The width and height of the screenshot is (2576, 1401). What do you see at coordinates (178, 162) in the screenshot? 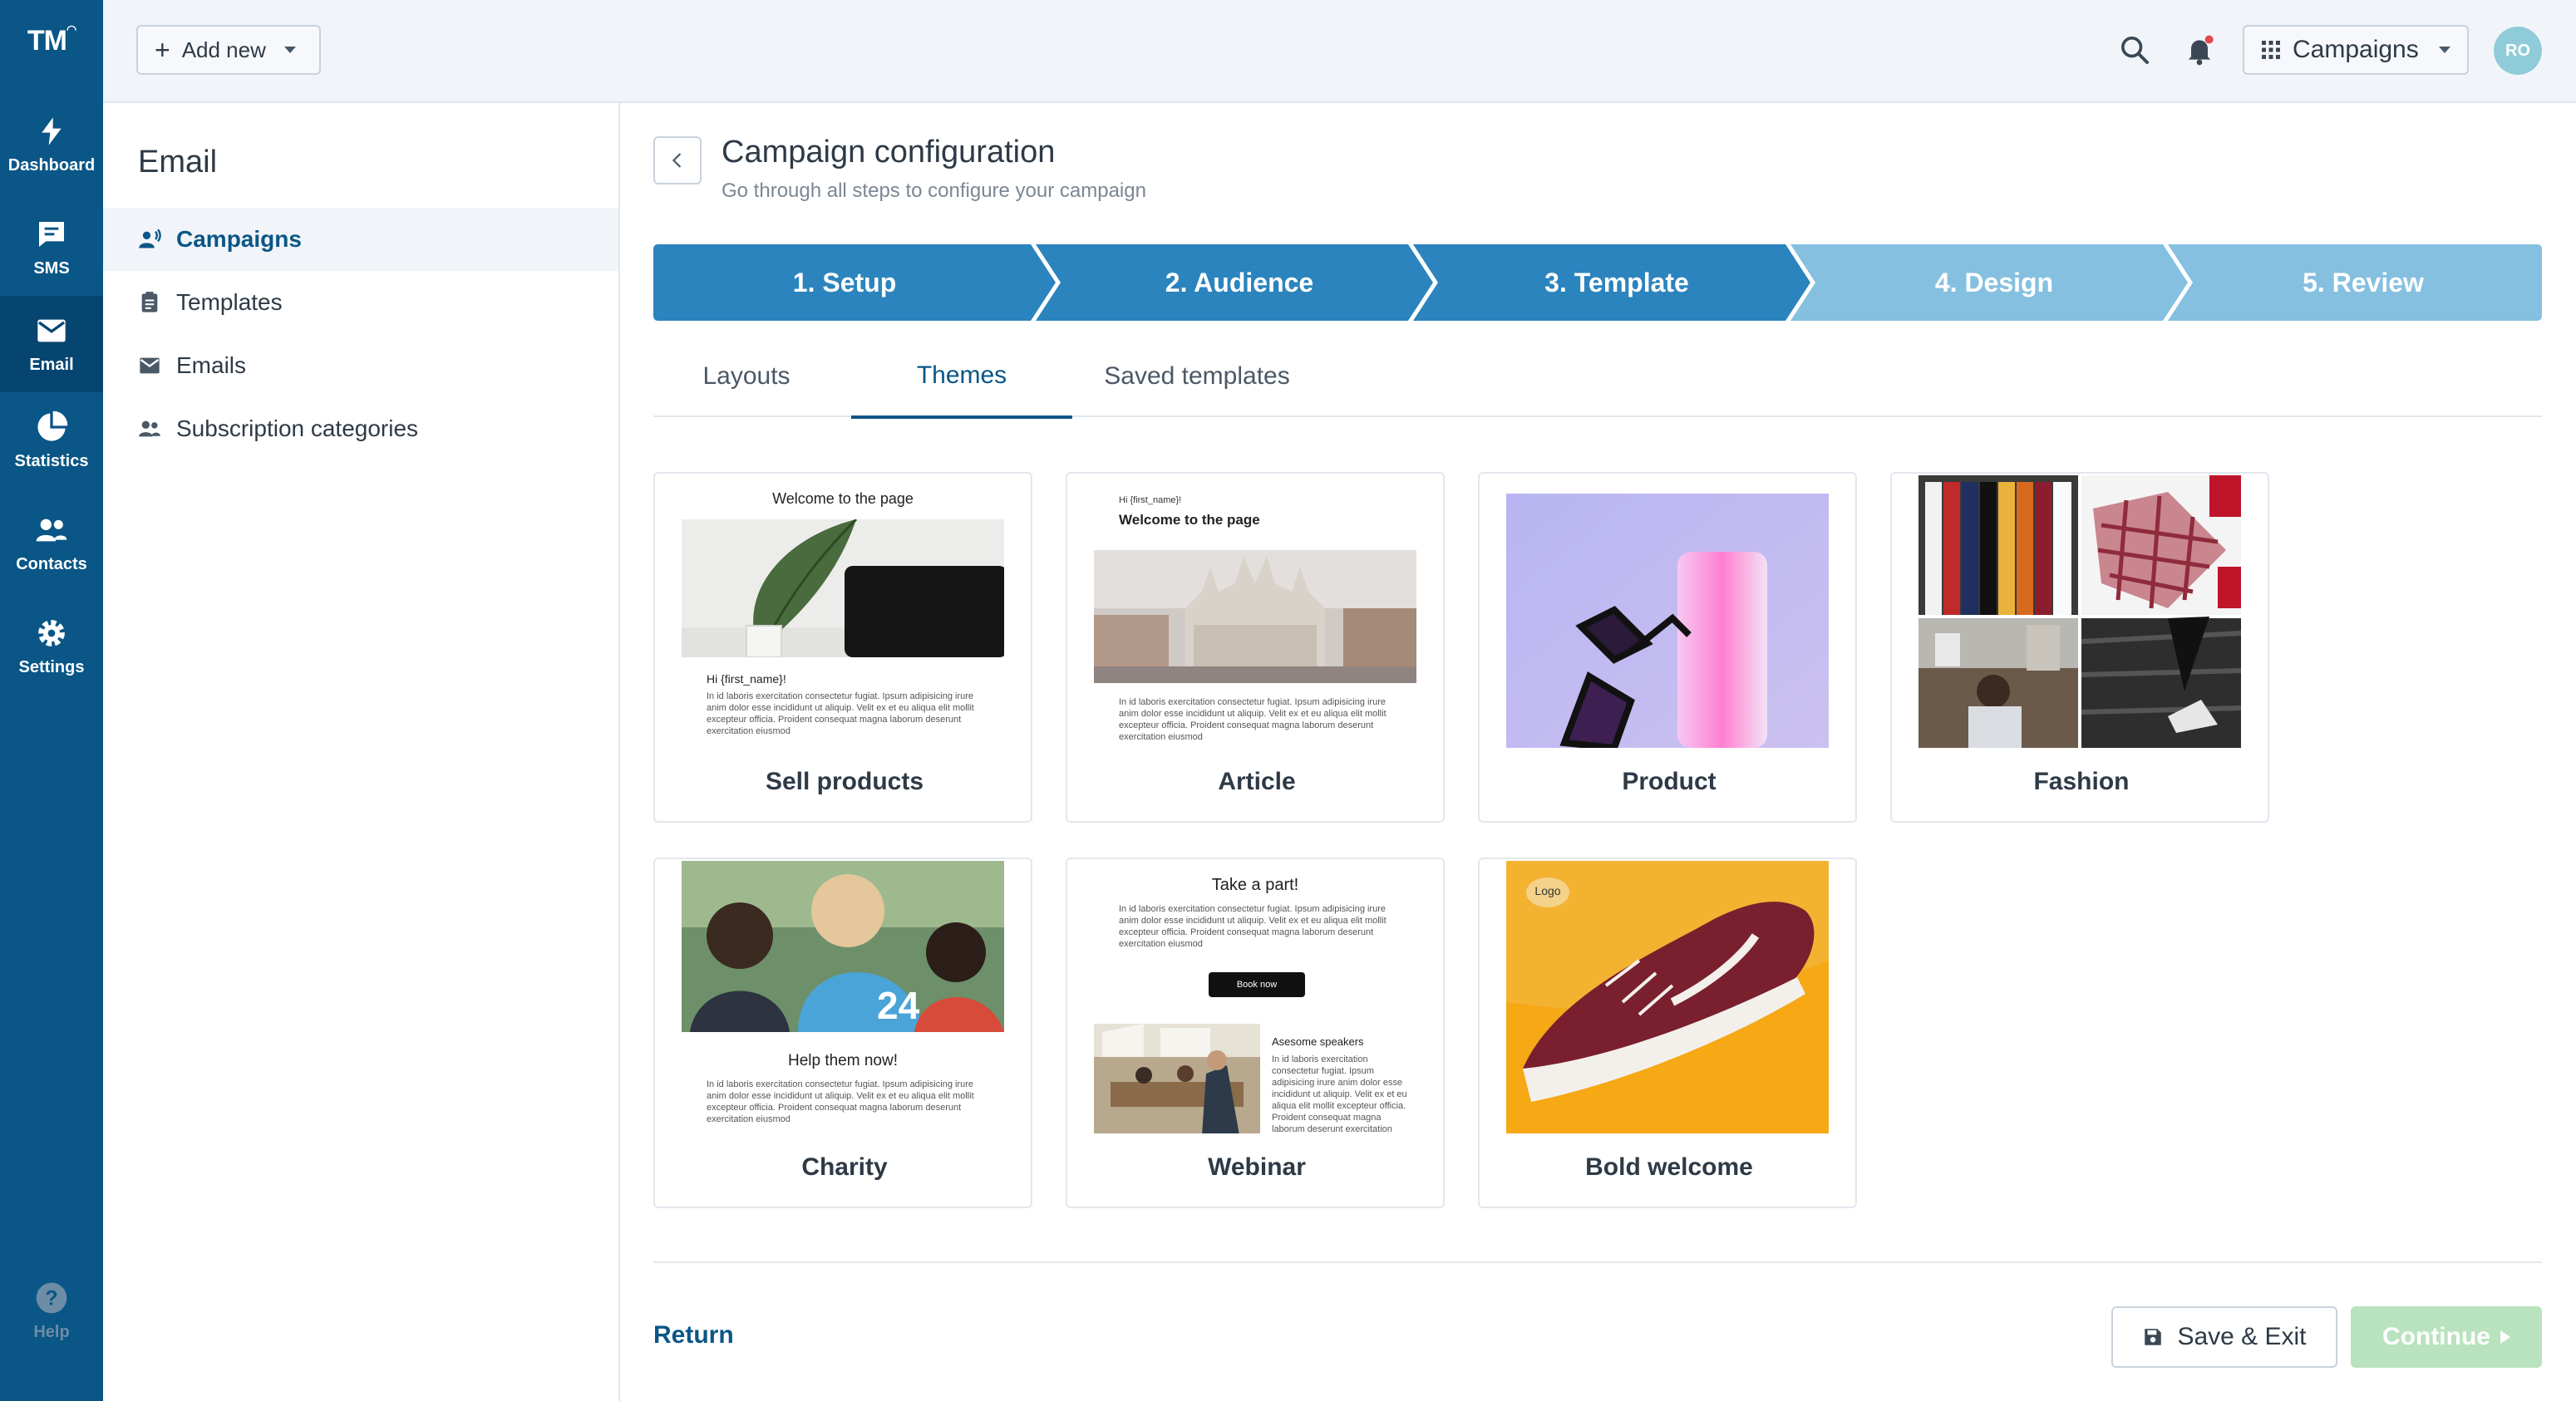
I see `subnav-title: Email` at bounding box center [178, 162].